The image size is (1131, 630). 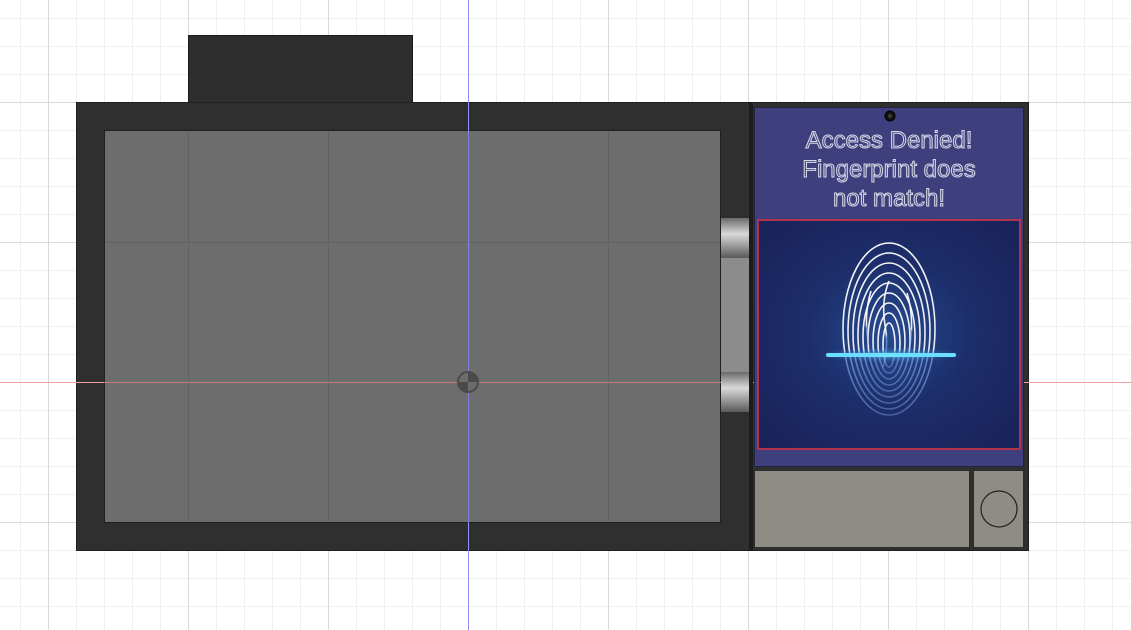 What do you see at coordinates (735, 392) in the screenshot?
I see `hinge-bottom-cap` at bounding box center [735, 392].